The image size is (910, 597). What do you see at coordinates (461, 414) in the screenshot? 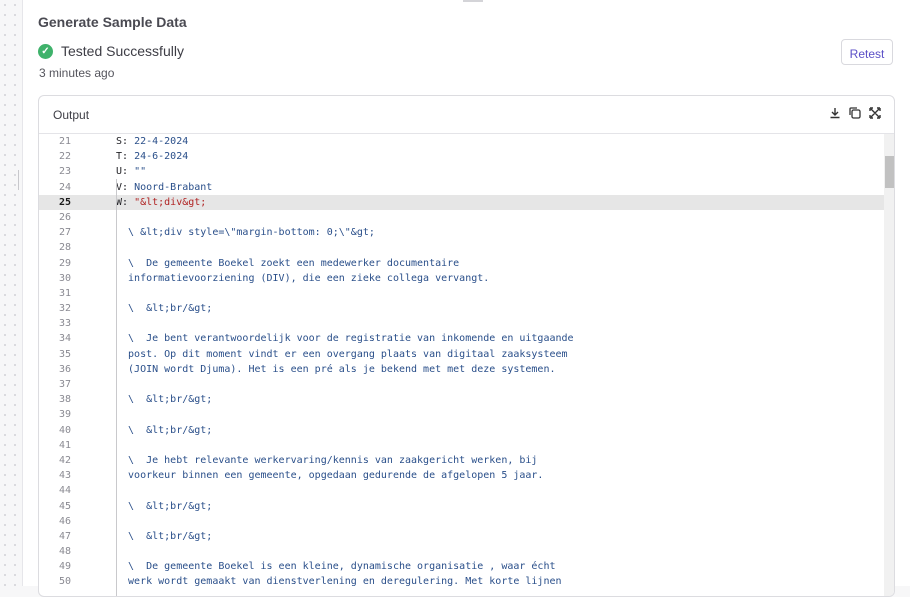
I see `code-line: 39` at bounding box center [461, 414].